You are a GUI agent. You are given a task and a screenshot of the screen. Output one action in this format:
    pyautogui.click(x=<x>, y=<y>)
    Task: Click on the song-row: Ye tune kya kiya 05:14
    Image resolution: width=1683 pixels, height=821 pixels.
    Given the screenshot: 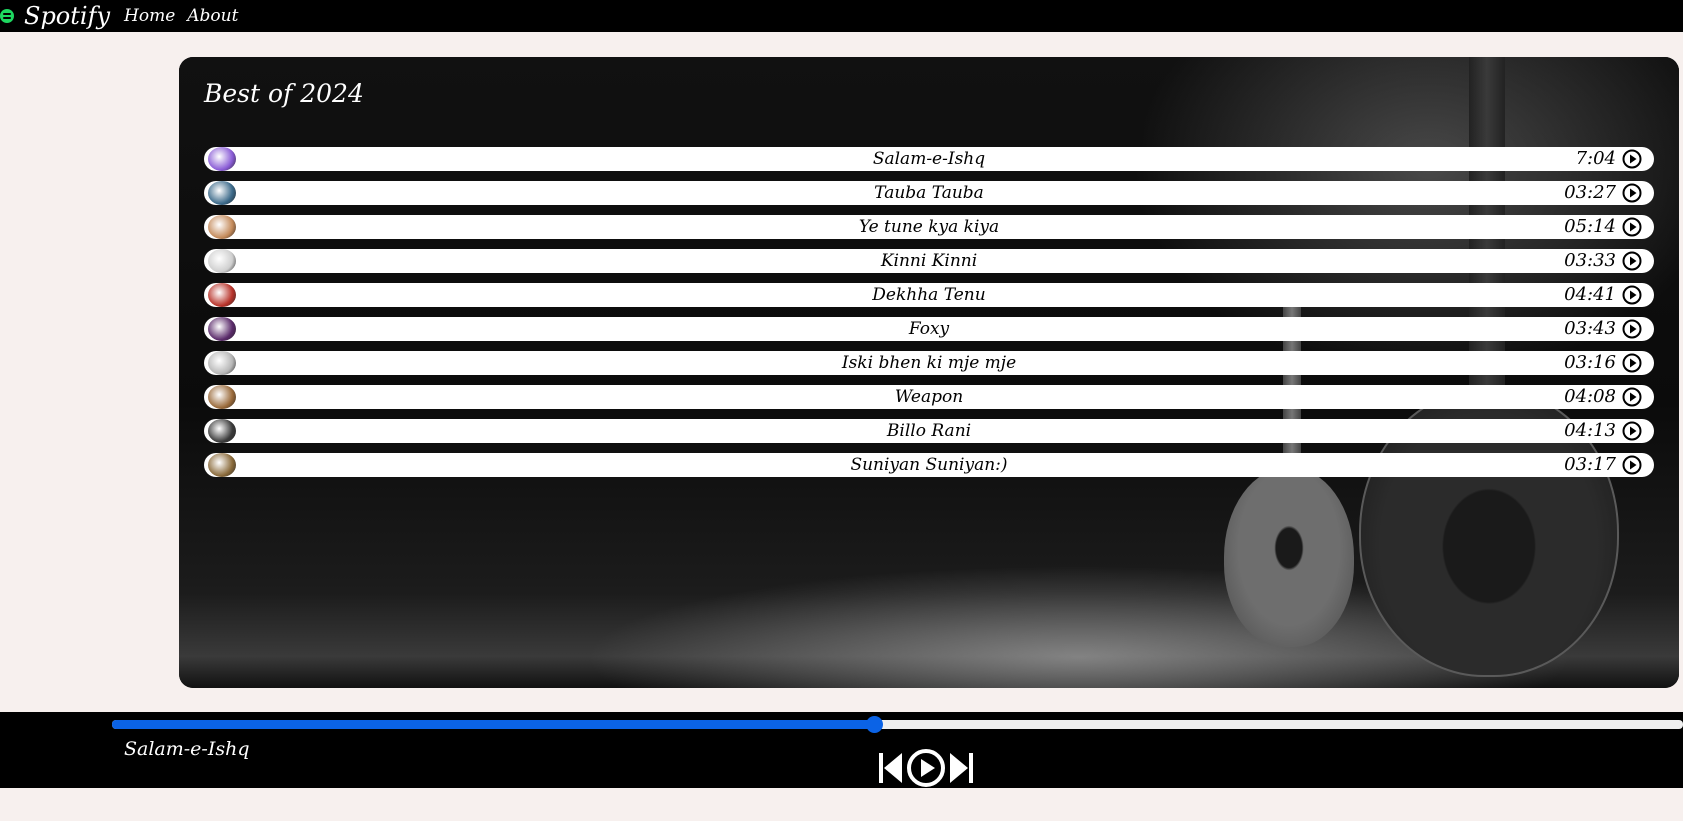 What is the action you would take?
    pyautogui.click(x=929, y=227)
    